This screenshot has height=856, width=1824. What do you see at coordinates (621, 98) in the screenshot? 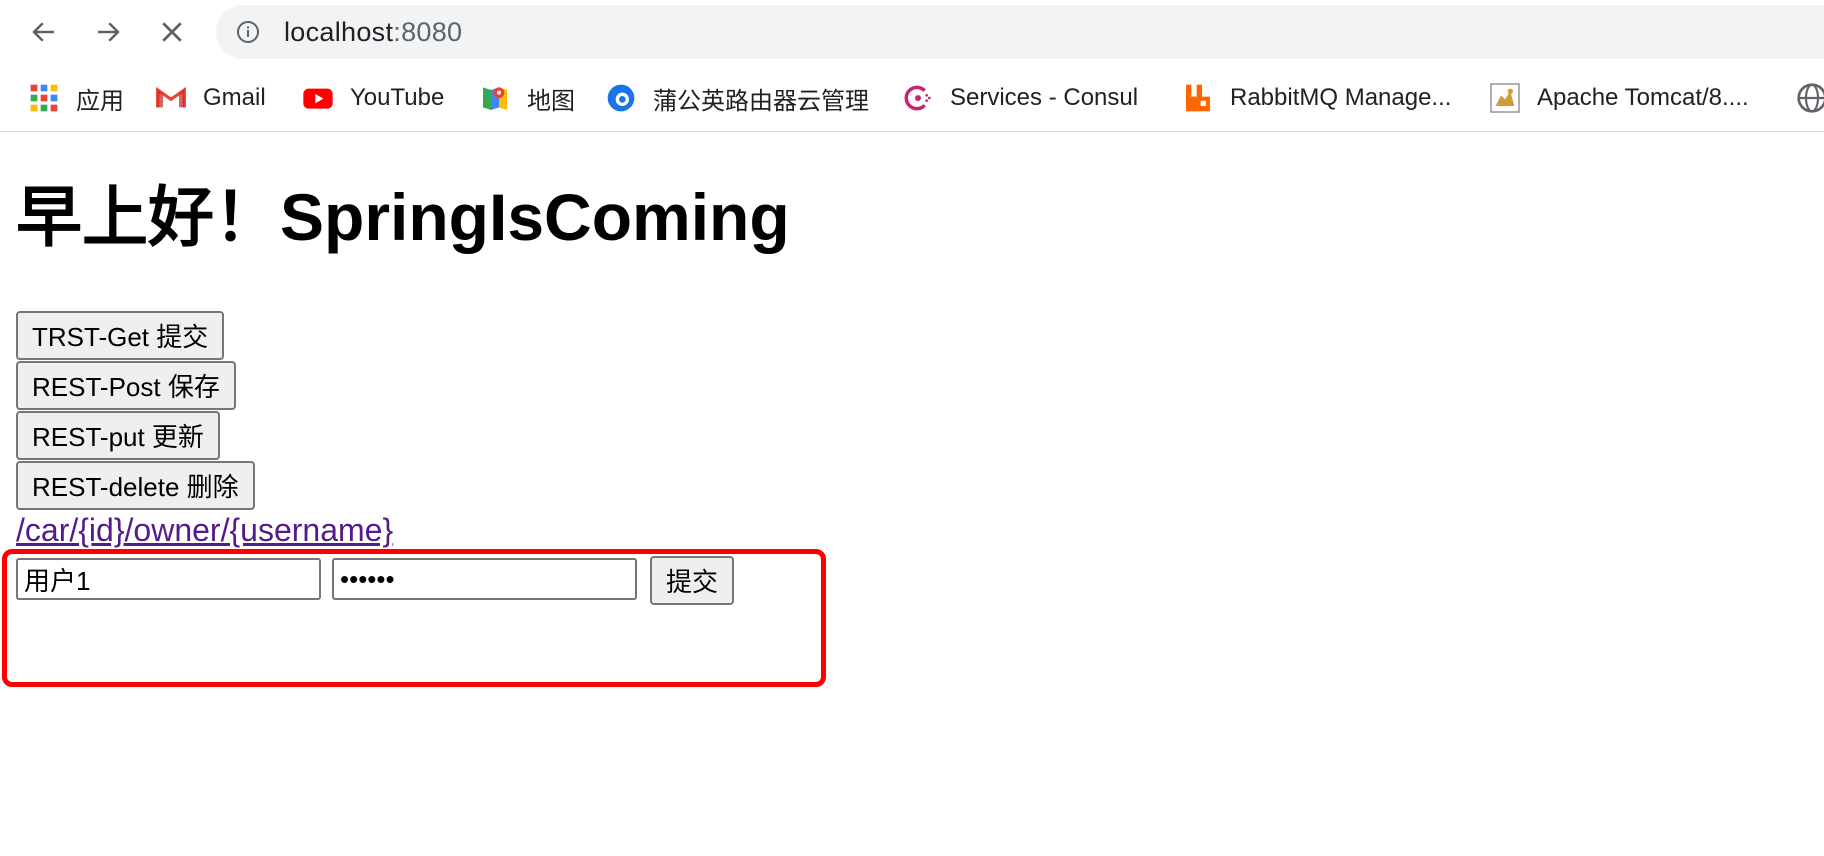
I see `pugongying-icon` at bounding box center [621, 98].